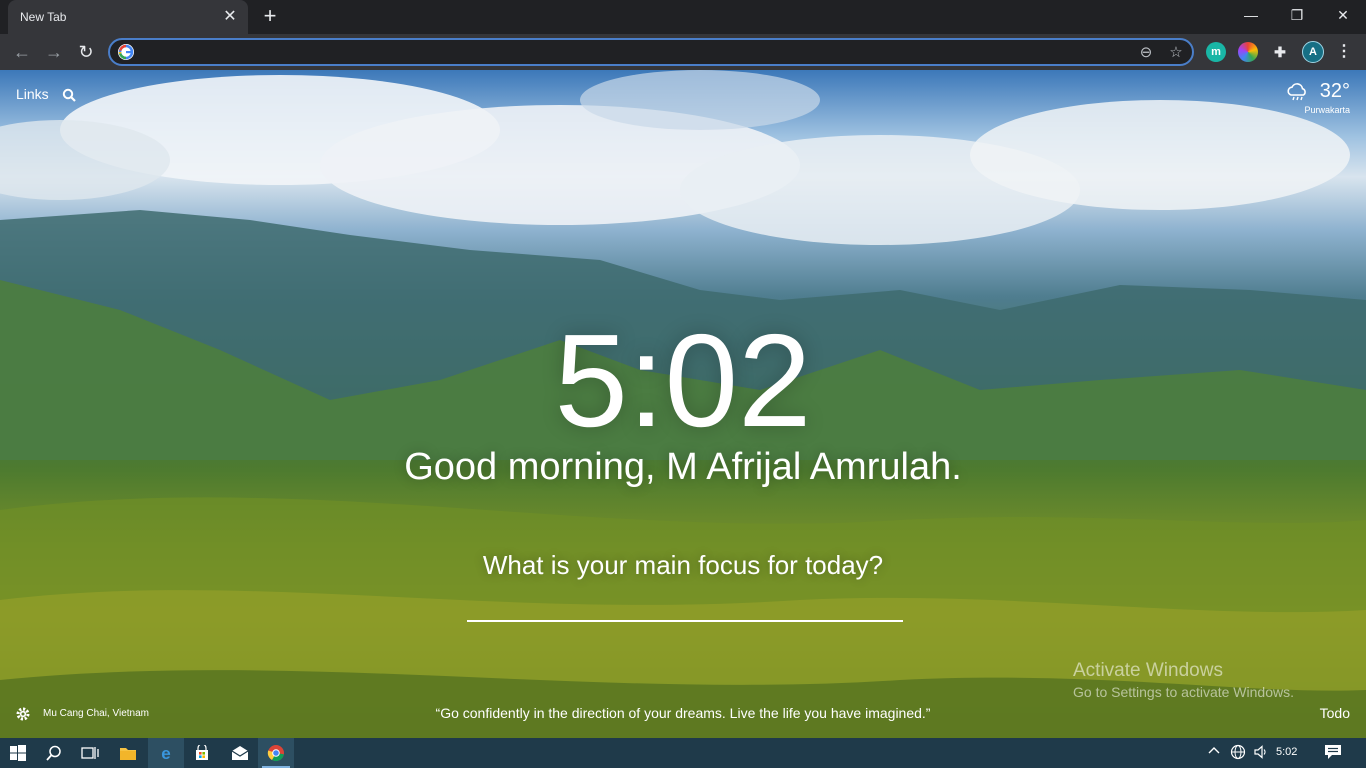  I want to click on weather-location: Purwakarta, so click(1327, 110).